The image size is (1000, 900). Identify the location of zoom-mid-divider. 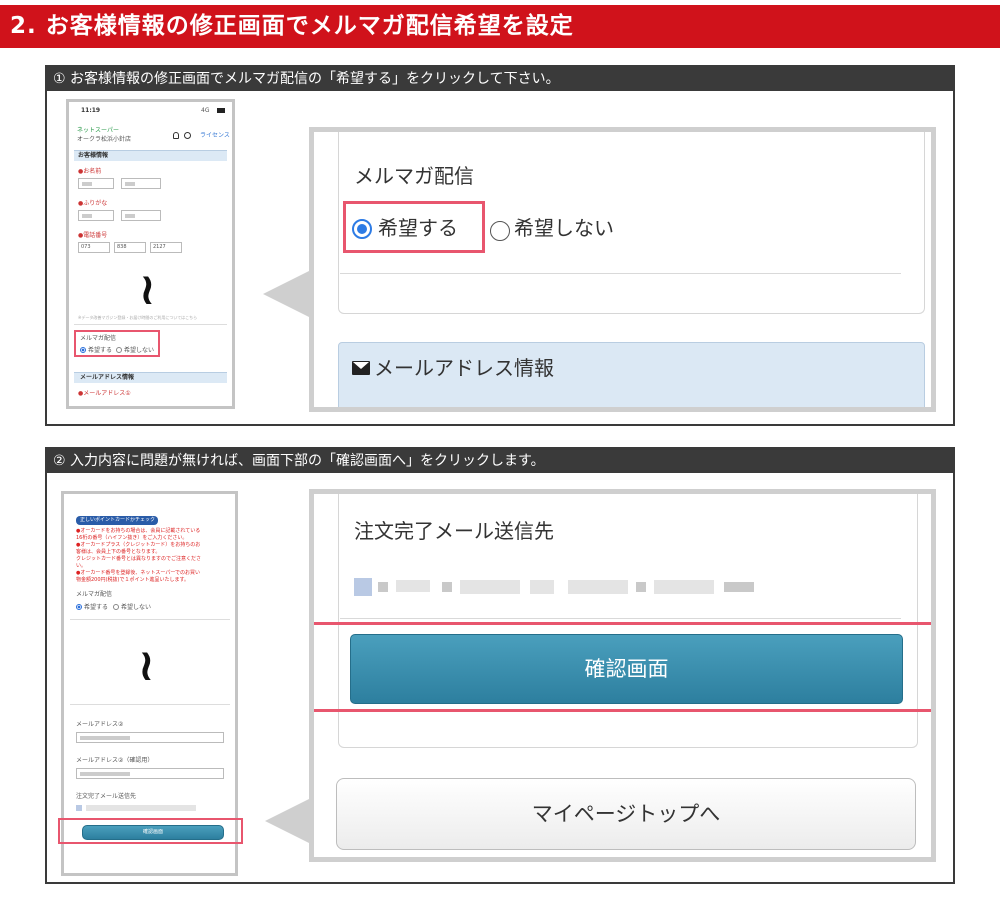
(620, 618).